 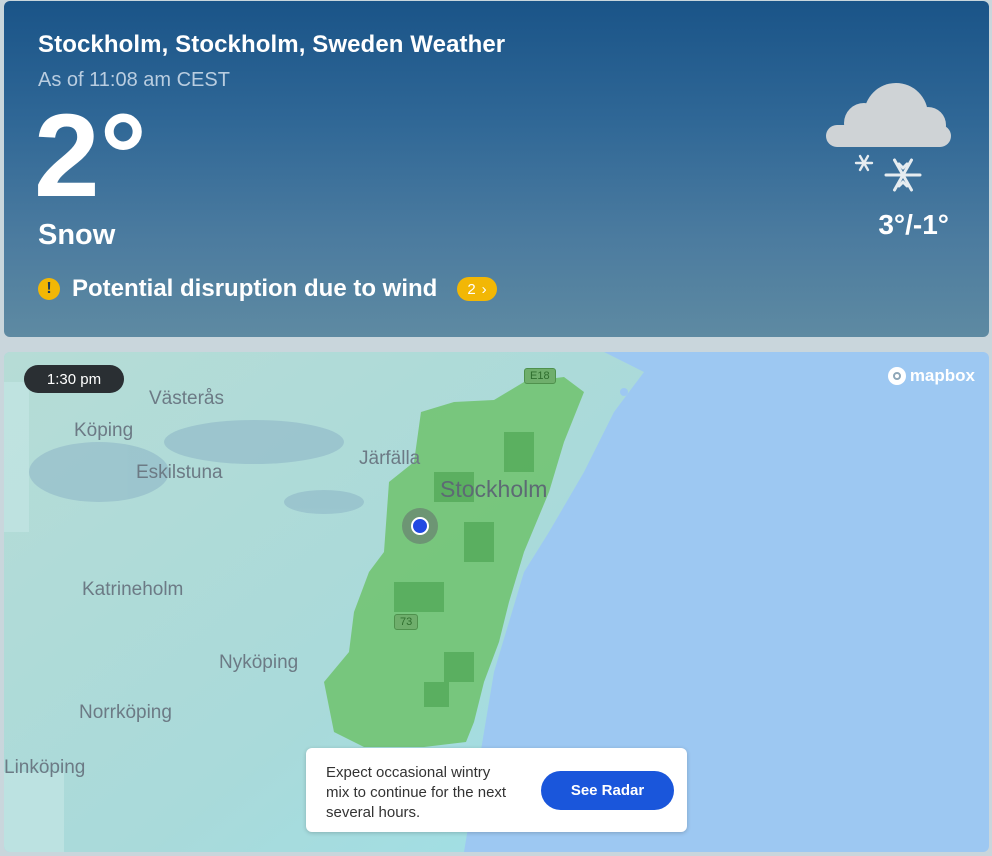 I want to click on snow-cloud-icon, so click(x=888, y=137).